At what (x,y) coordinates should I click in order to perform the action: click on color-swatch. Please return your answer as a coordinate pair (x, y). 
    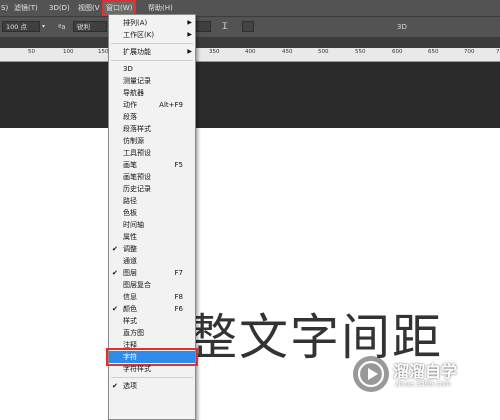
    Looking at the image, I should click on (203, 26).